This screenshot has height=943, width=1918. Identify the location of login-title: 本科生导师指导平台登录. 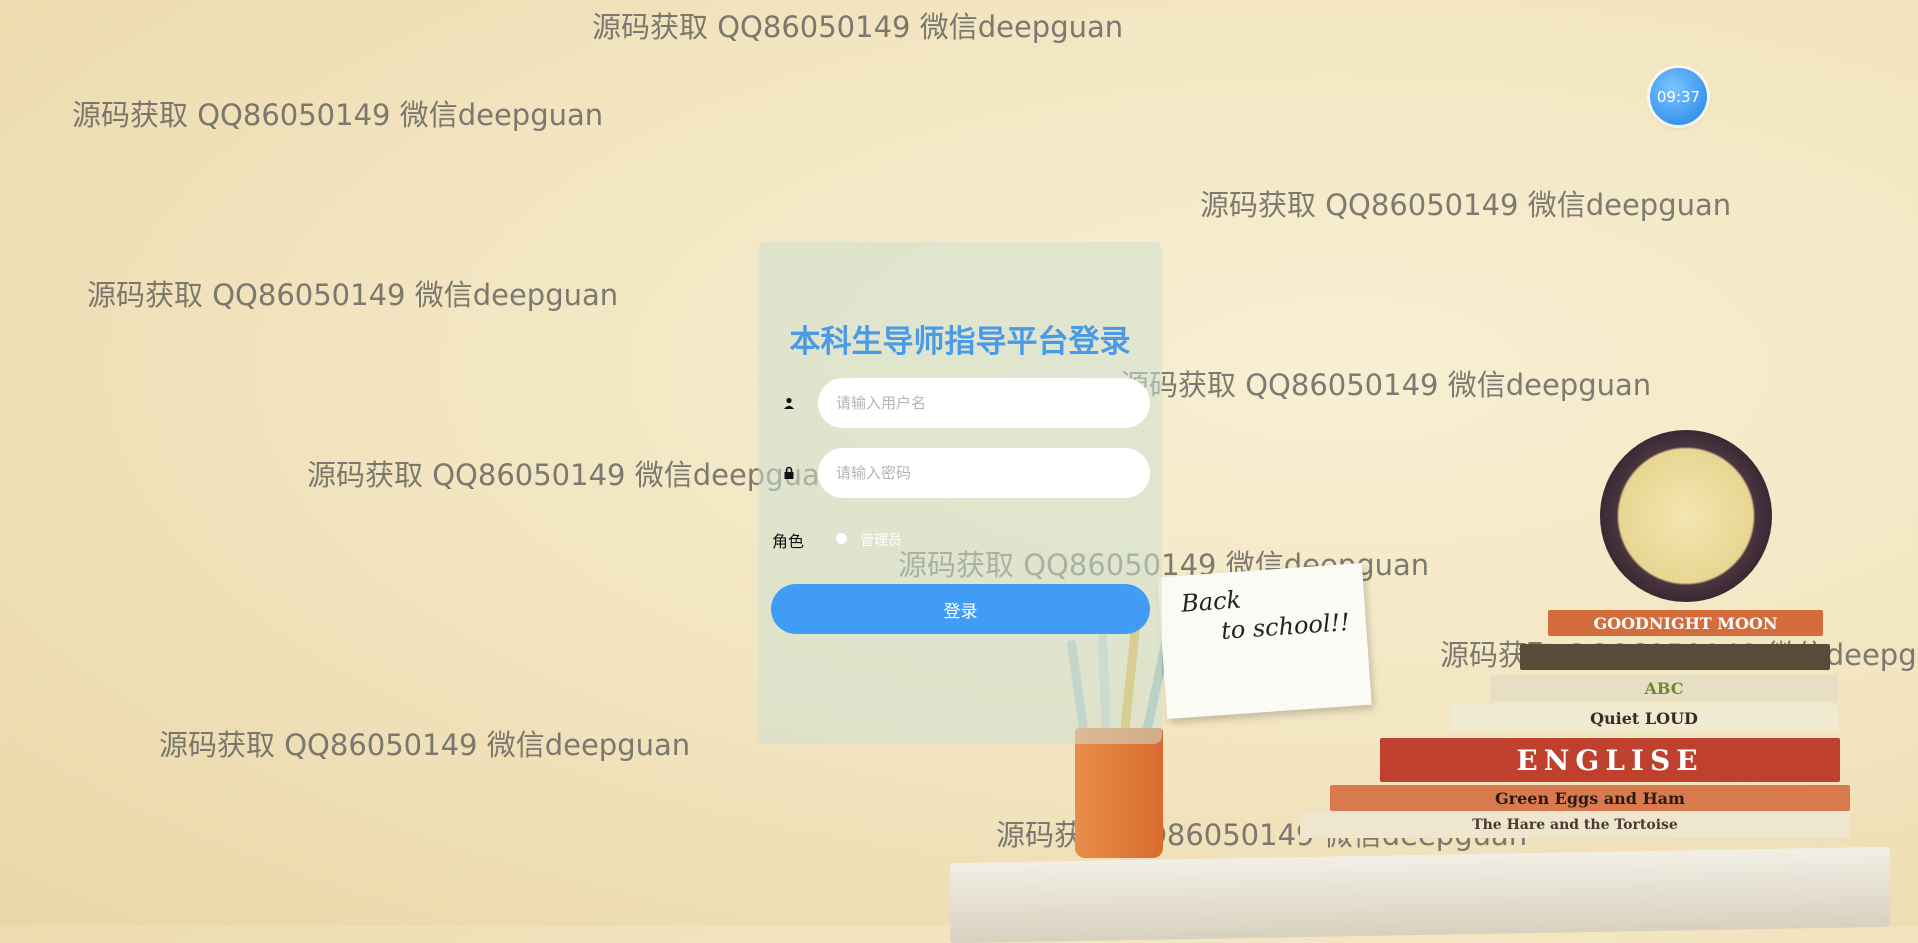
(960, 342).